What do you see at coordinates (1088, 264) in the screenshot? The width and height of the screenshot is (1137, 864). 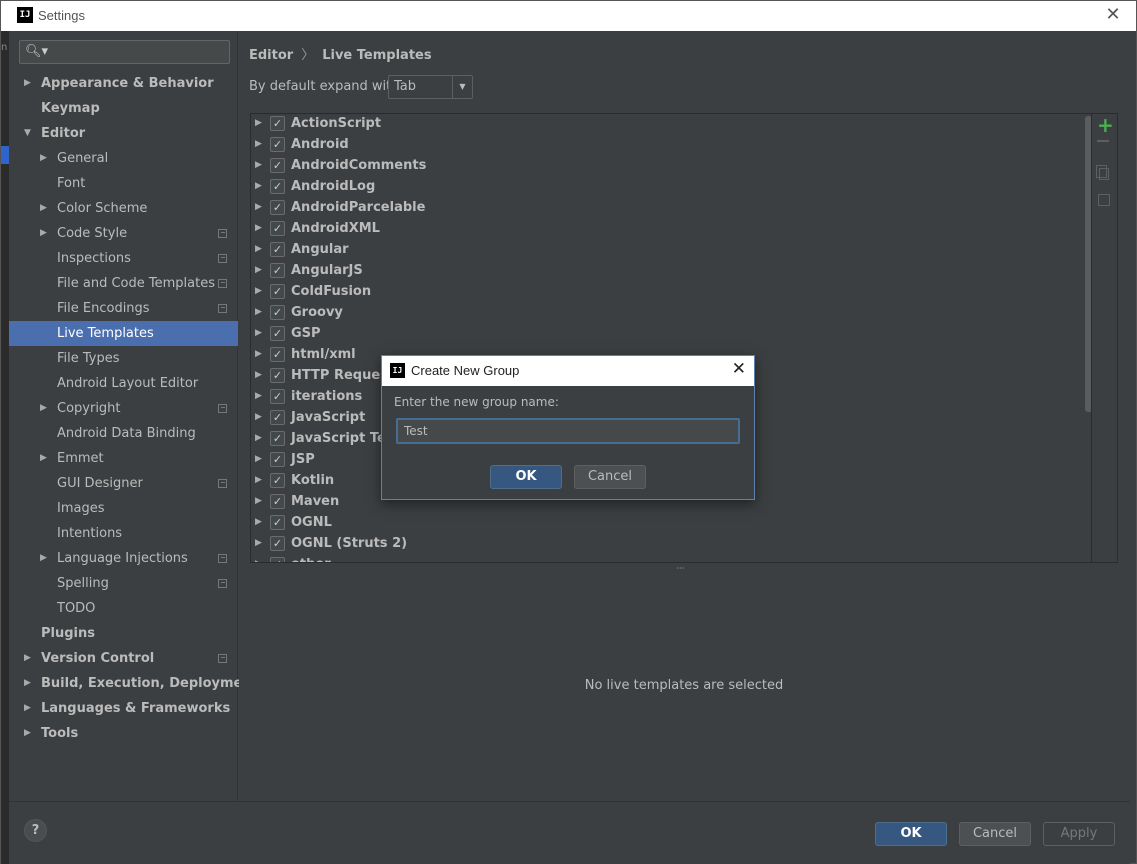 I see `list-scrollbar` at bounding box center [1088, 264].